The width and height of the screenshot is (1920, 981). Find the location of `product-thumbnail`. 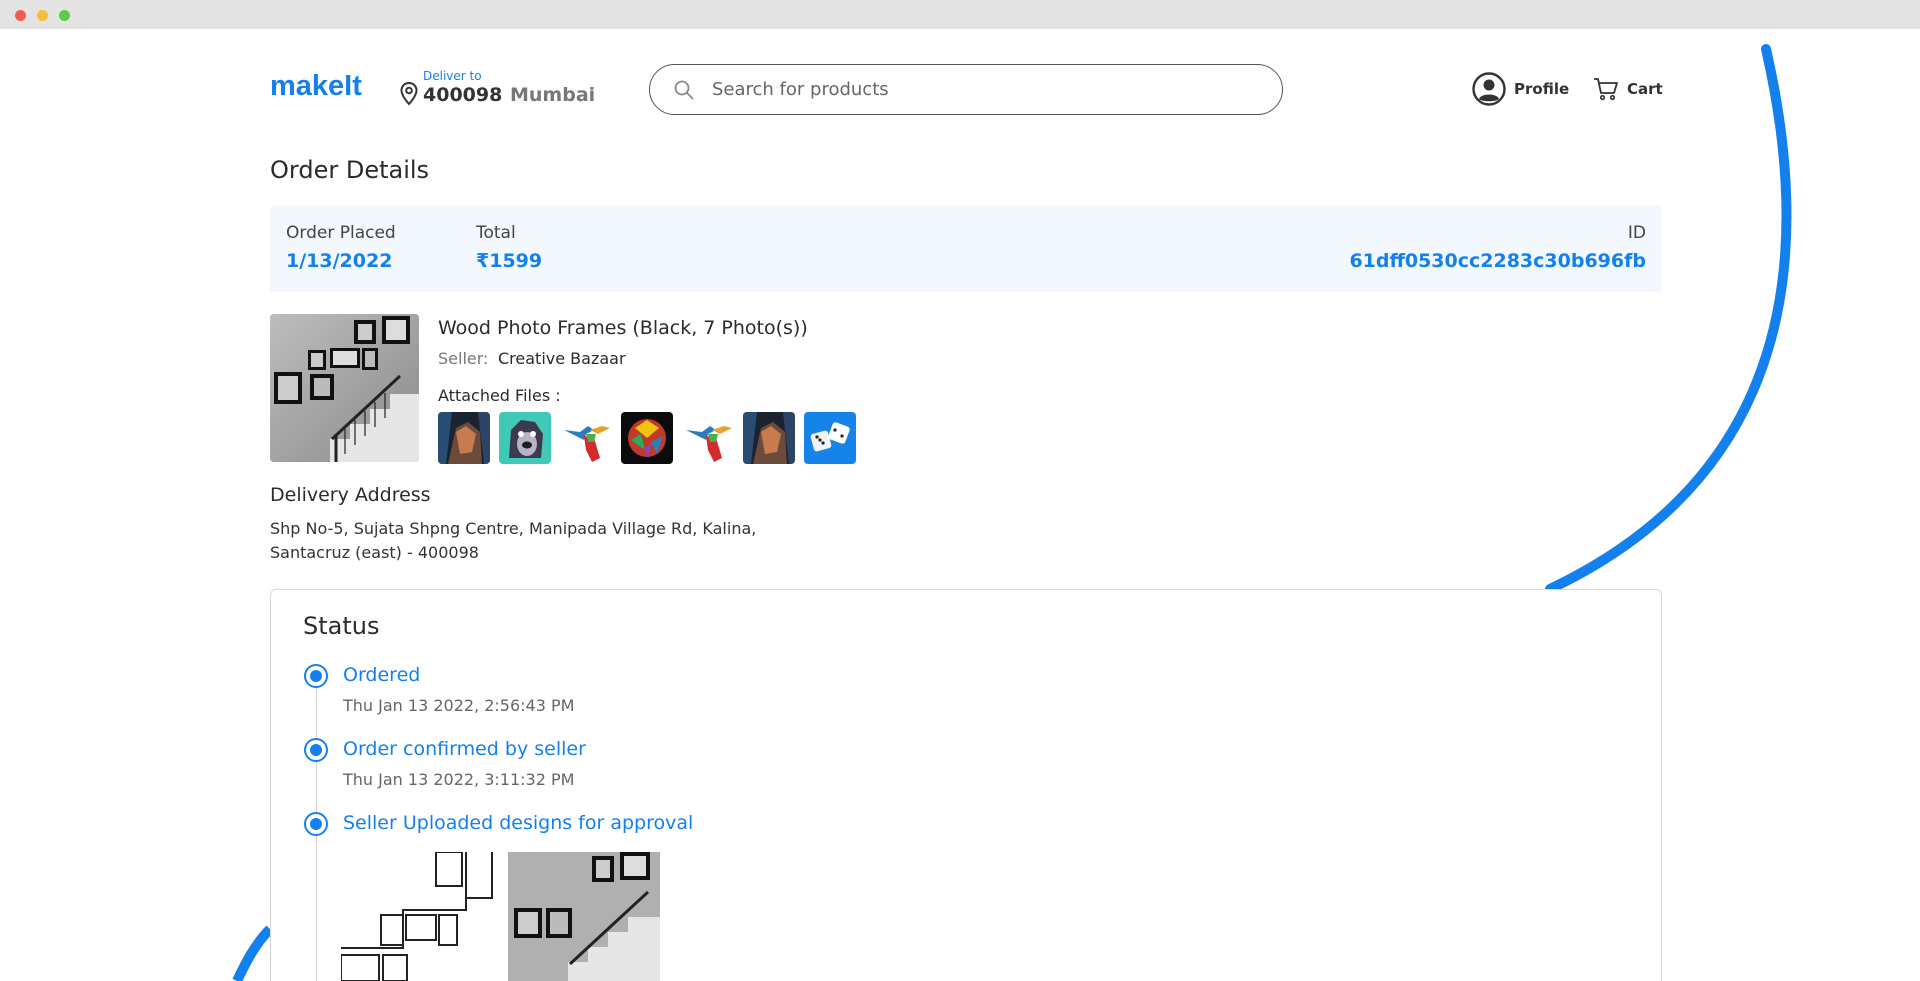

product-thumbnail is located at coordinates (344, 388).